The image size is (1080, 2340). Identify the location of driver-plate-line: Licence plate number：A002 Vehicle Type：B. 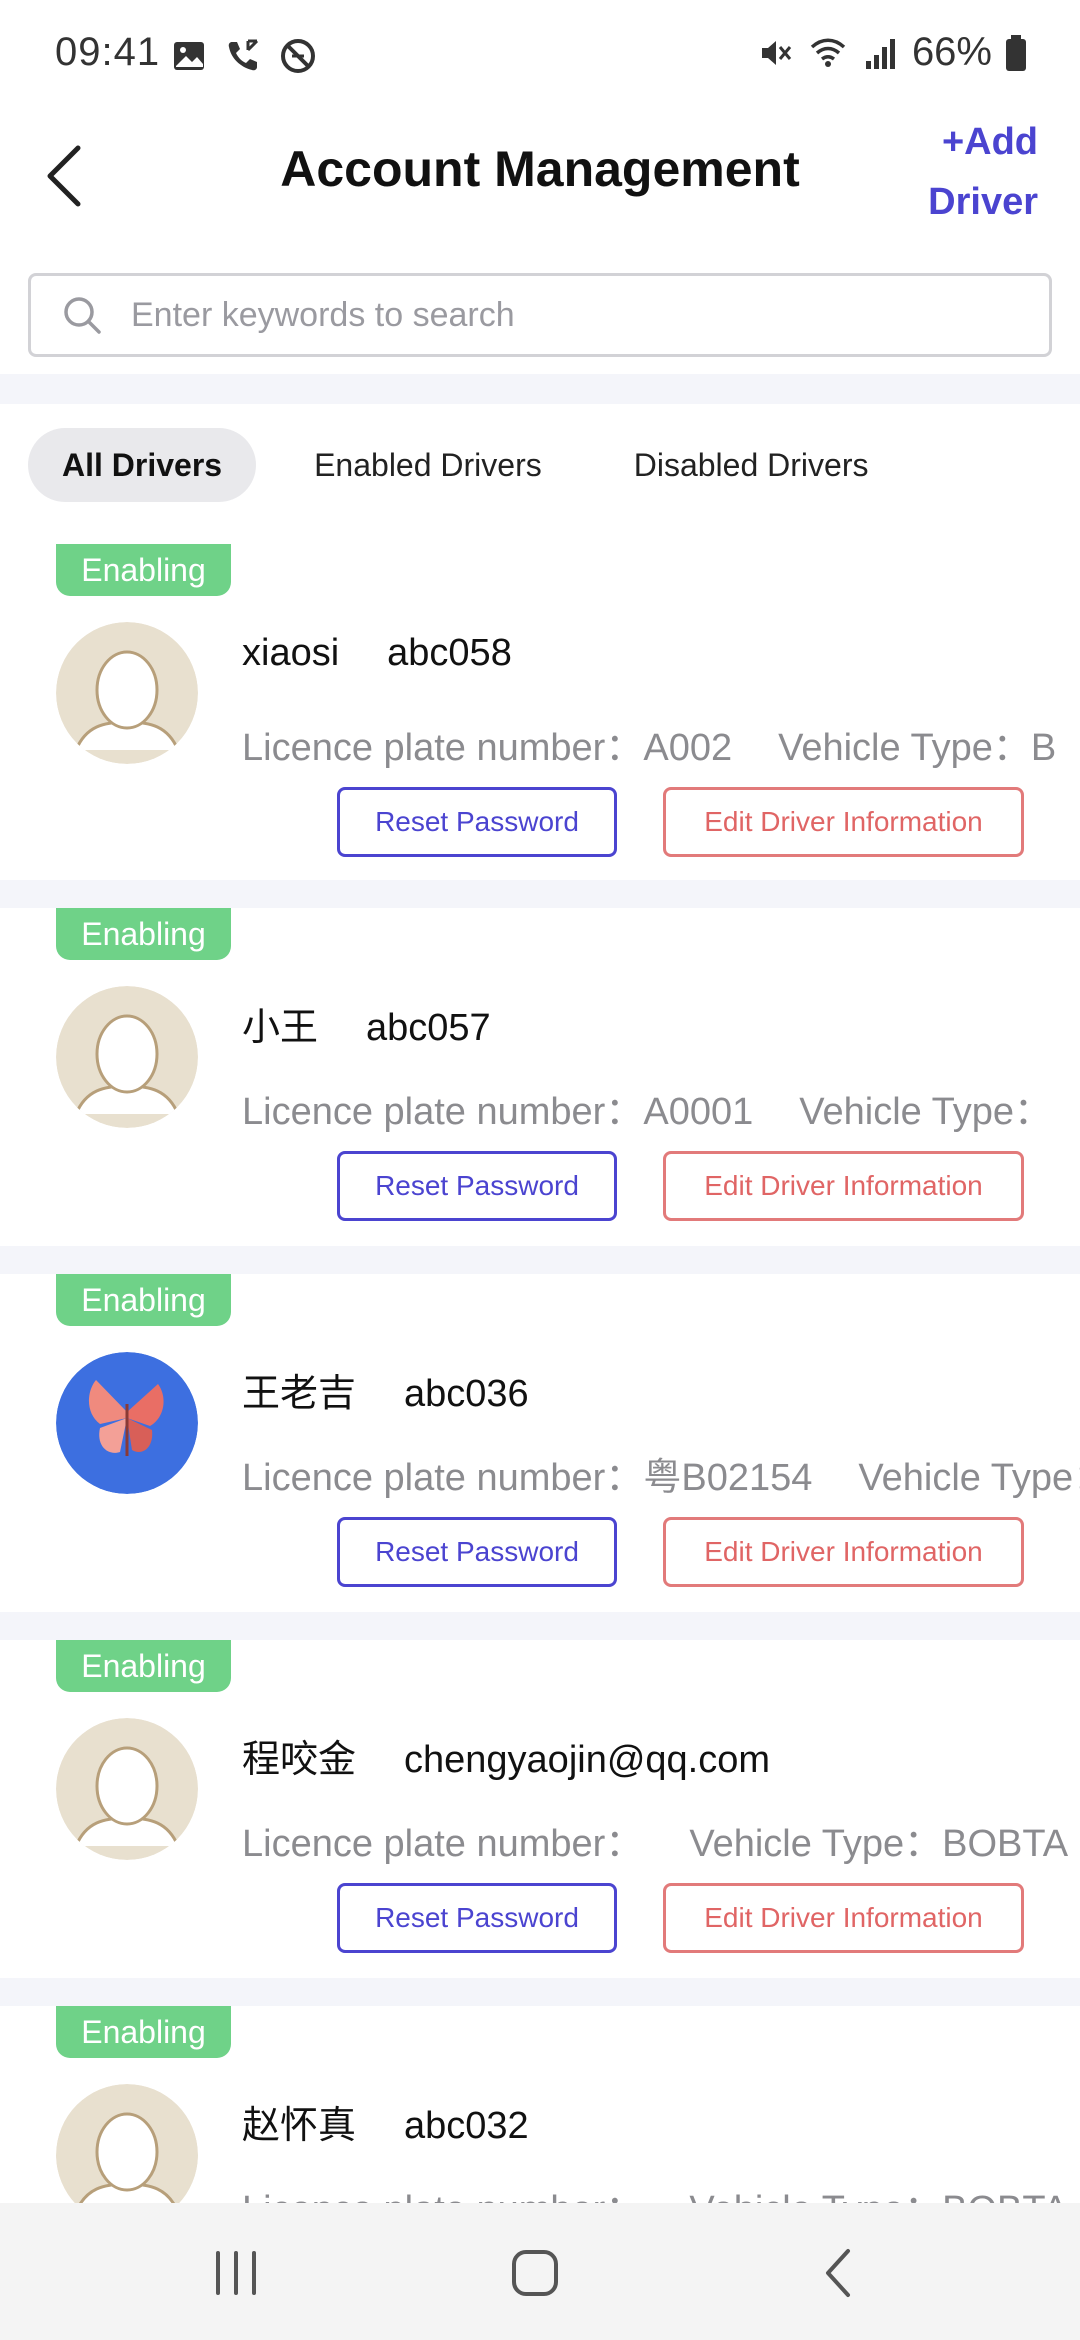
(649, 743).